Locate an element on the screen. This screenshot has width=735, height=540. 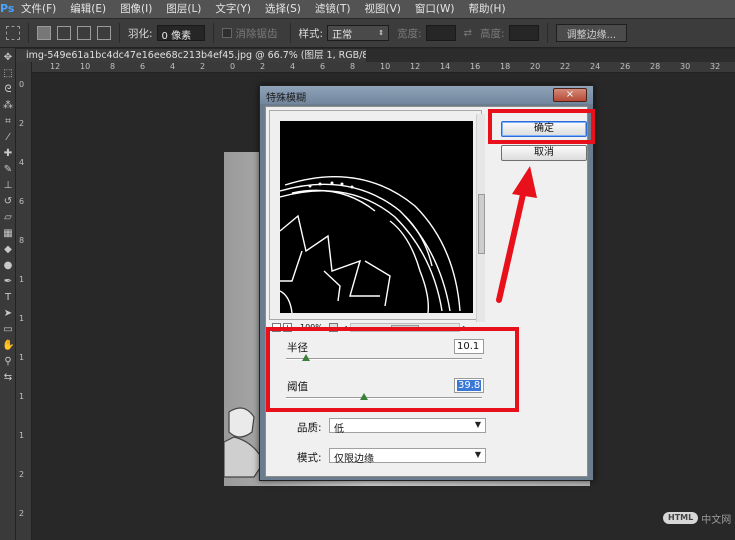
swap-icon: ⇄ is located at coordinates (468, 33).